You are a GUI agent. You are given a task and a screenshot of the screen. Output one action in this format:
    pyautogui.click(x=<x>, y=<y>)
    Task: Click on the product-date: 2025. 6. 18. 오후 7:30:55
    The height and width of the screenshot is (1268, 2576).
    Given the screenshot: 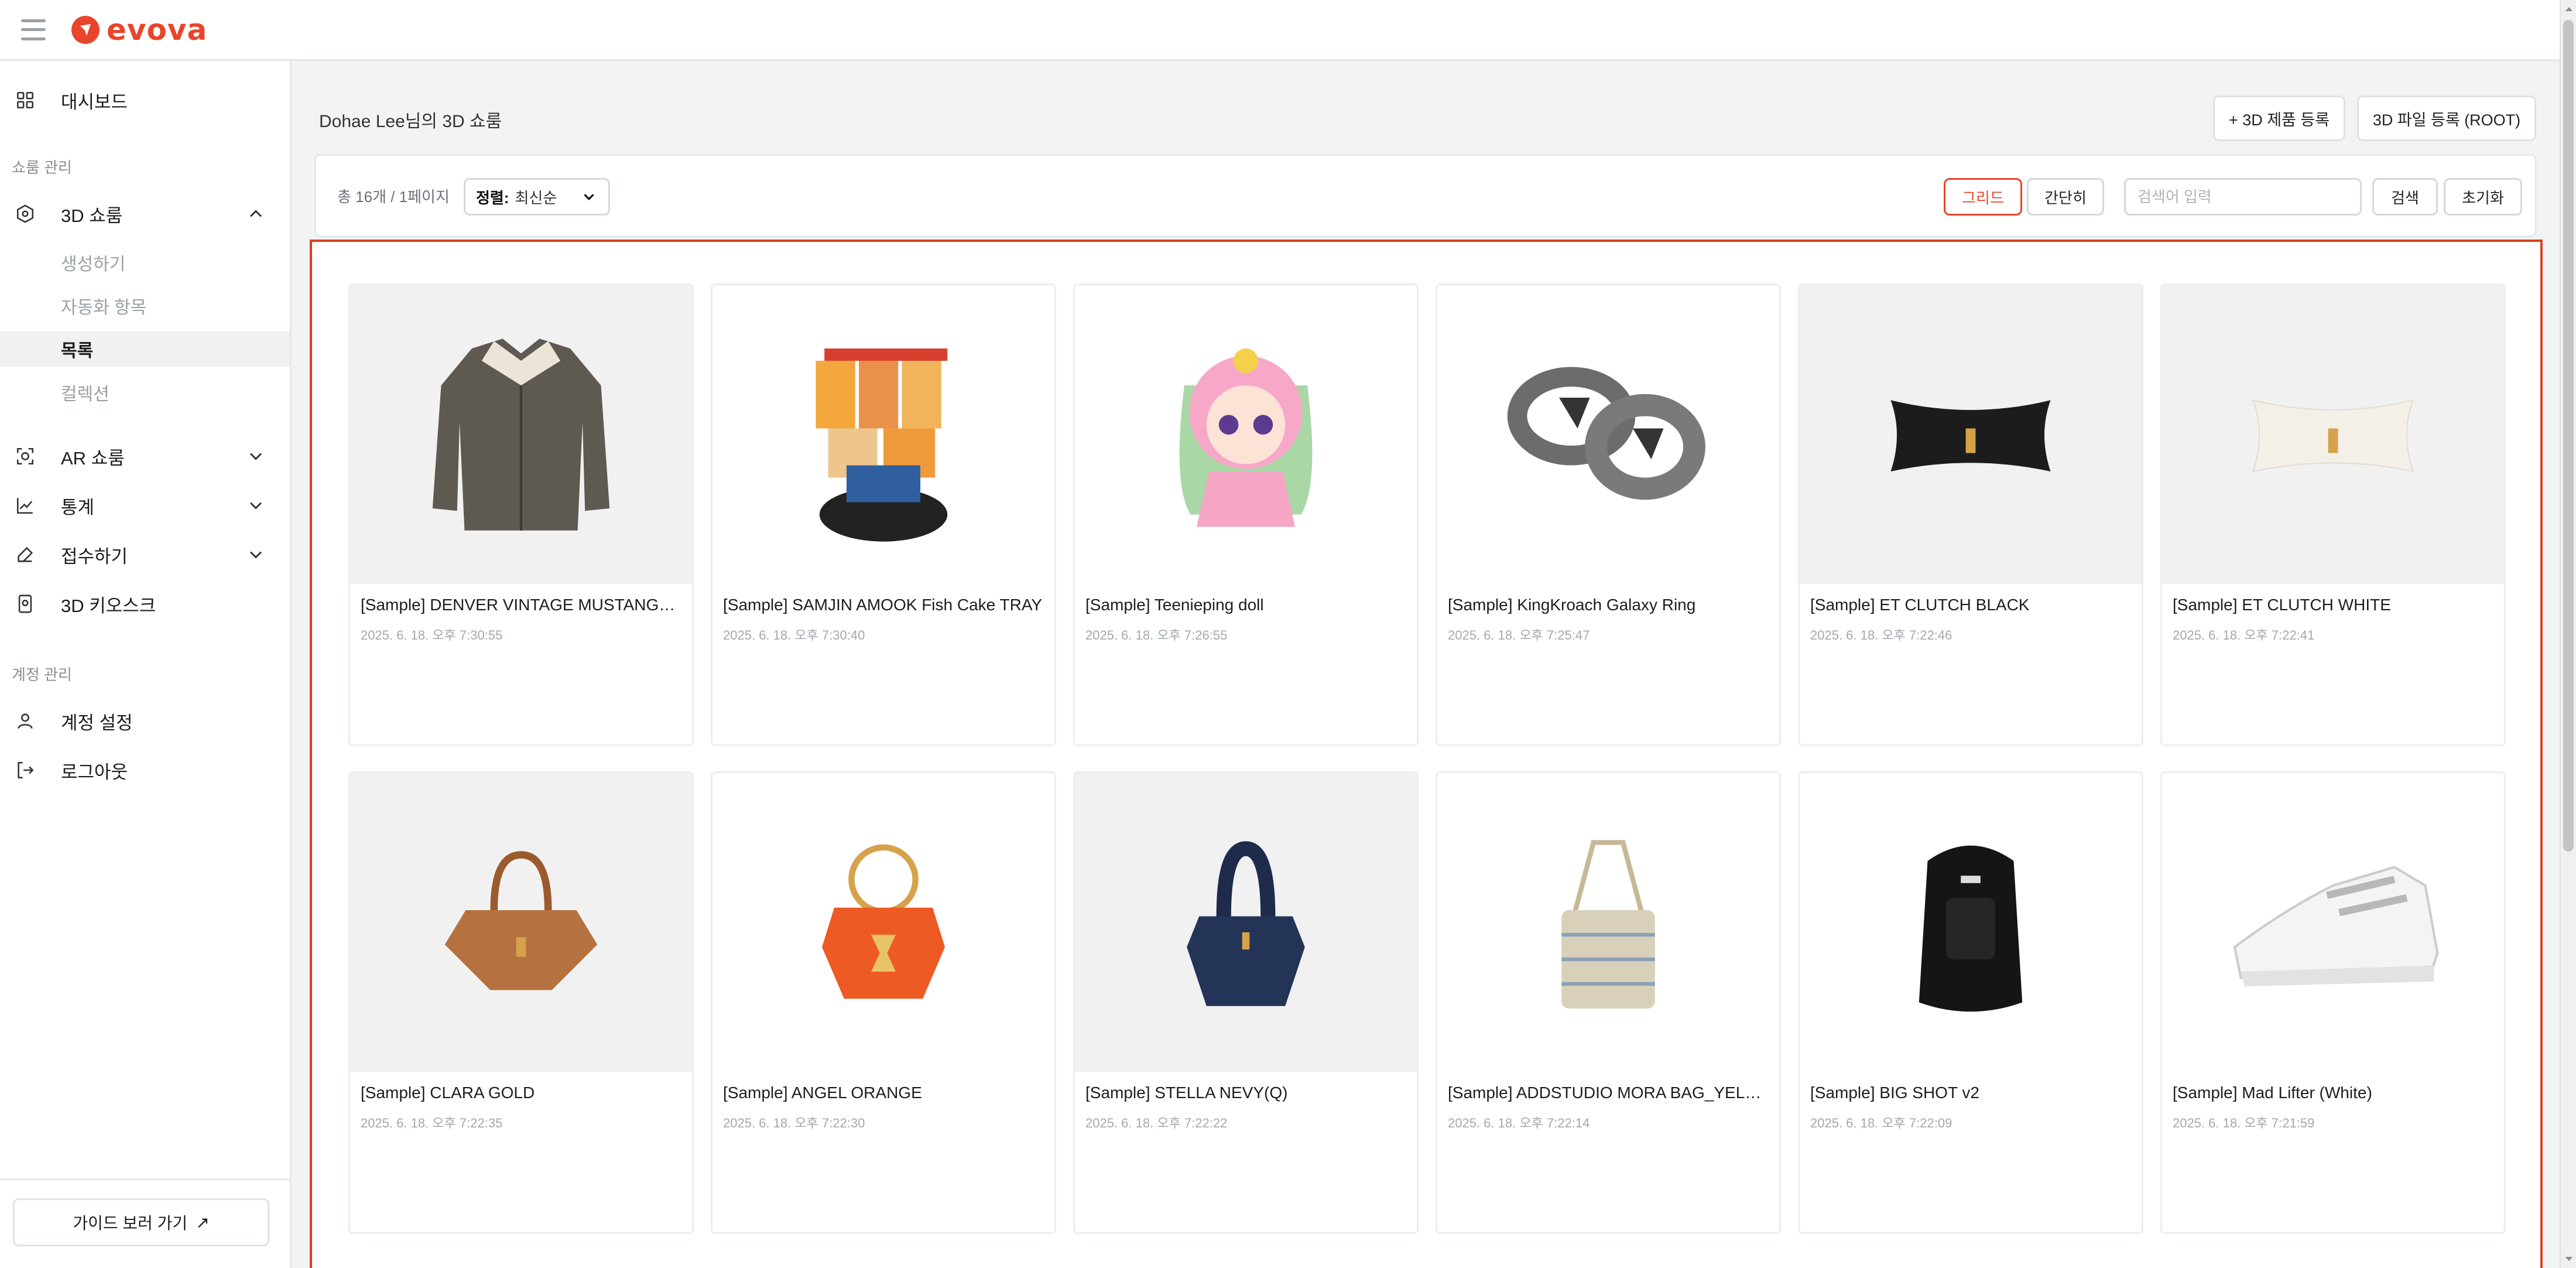 What is the action you would take?
    pyautogui.click(x=432, y=635)
    